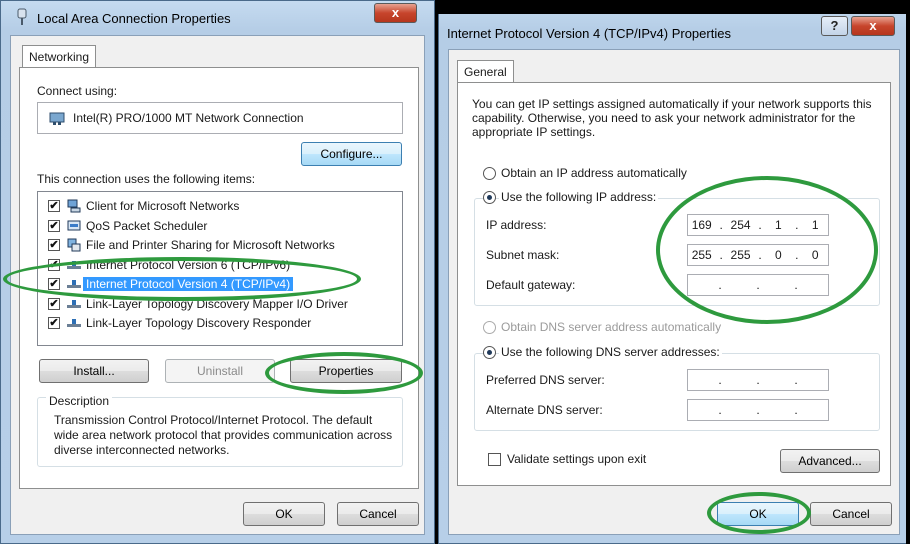 The height and width of the screenshot is (544, 910). I want to click on item-label: QoS Packet Scheduler, so click(147, 225).